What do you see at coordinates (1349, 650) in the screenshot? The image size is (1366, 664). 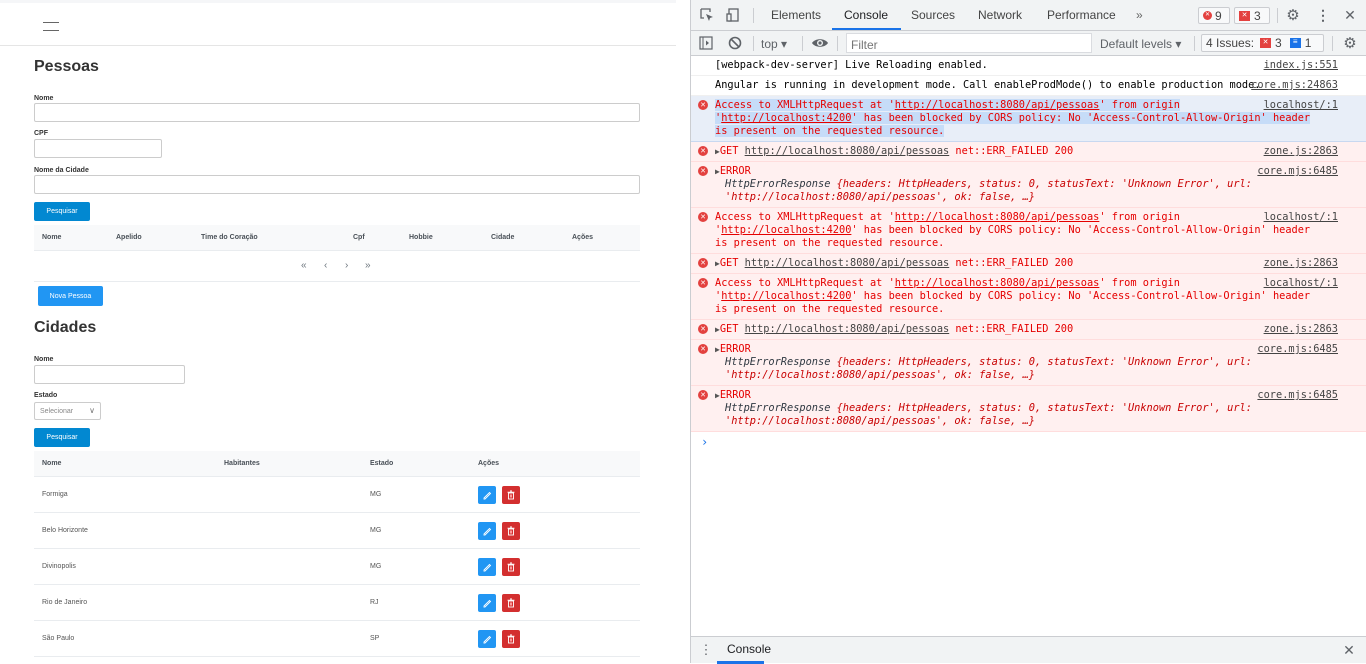 I see `close-drawer-icon: ✕` at bounding box center [1349, 650].